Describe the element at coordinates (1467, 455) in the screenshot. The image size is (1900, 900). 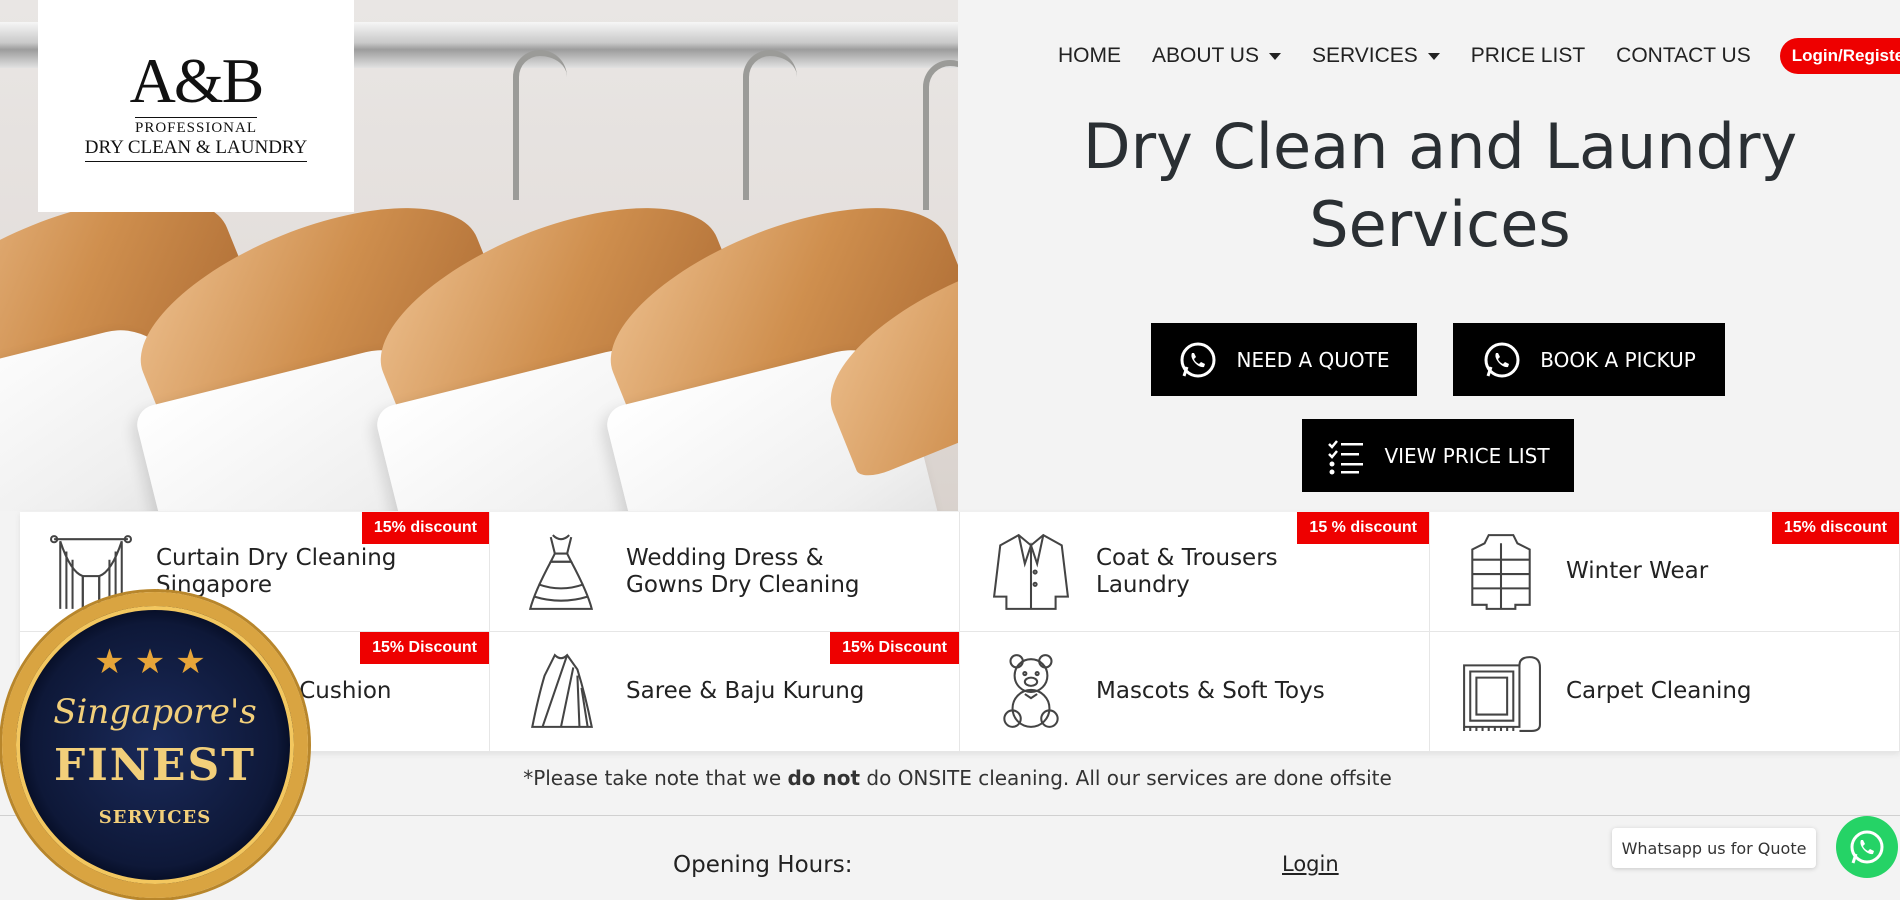
I see `view-price-list-label: VIEW PRICE LIST` at that location.